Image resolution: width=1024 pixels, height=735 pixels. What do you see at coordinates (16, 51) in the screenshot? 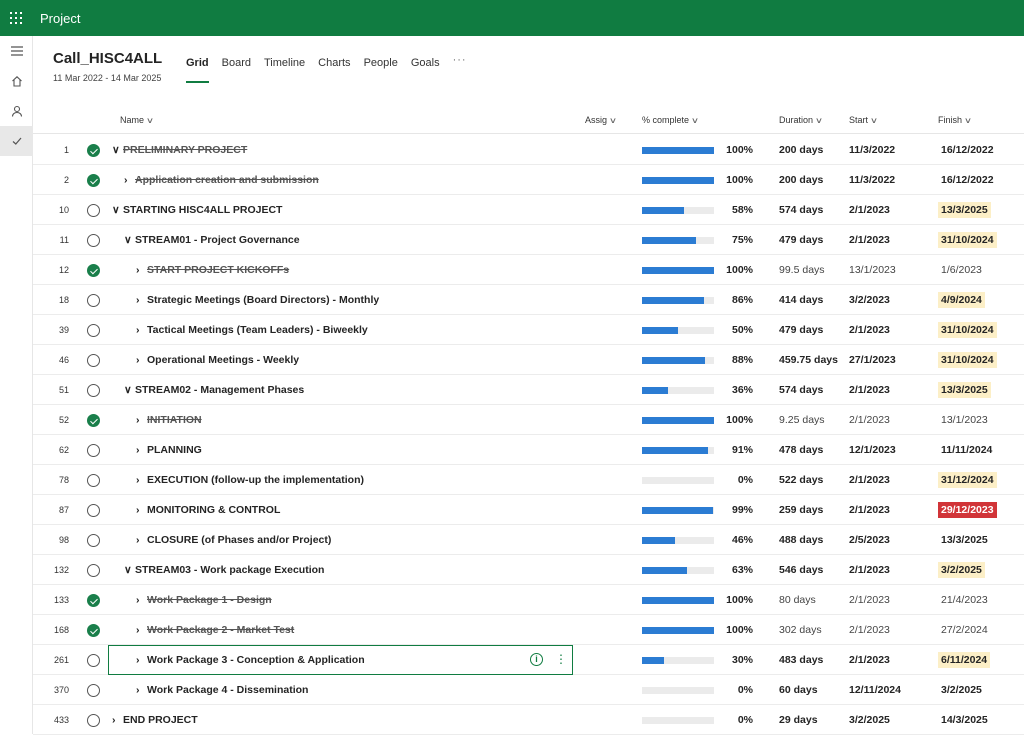
I see `menu-icon` at bounding box center [16, 51].